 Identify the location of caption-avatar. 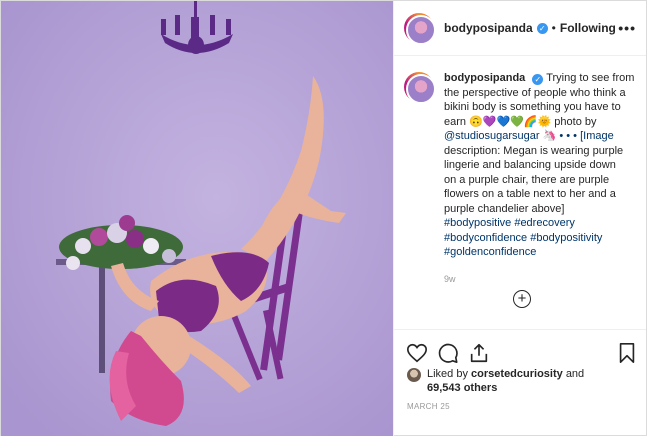
(420, 88).